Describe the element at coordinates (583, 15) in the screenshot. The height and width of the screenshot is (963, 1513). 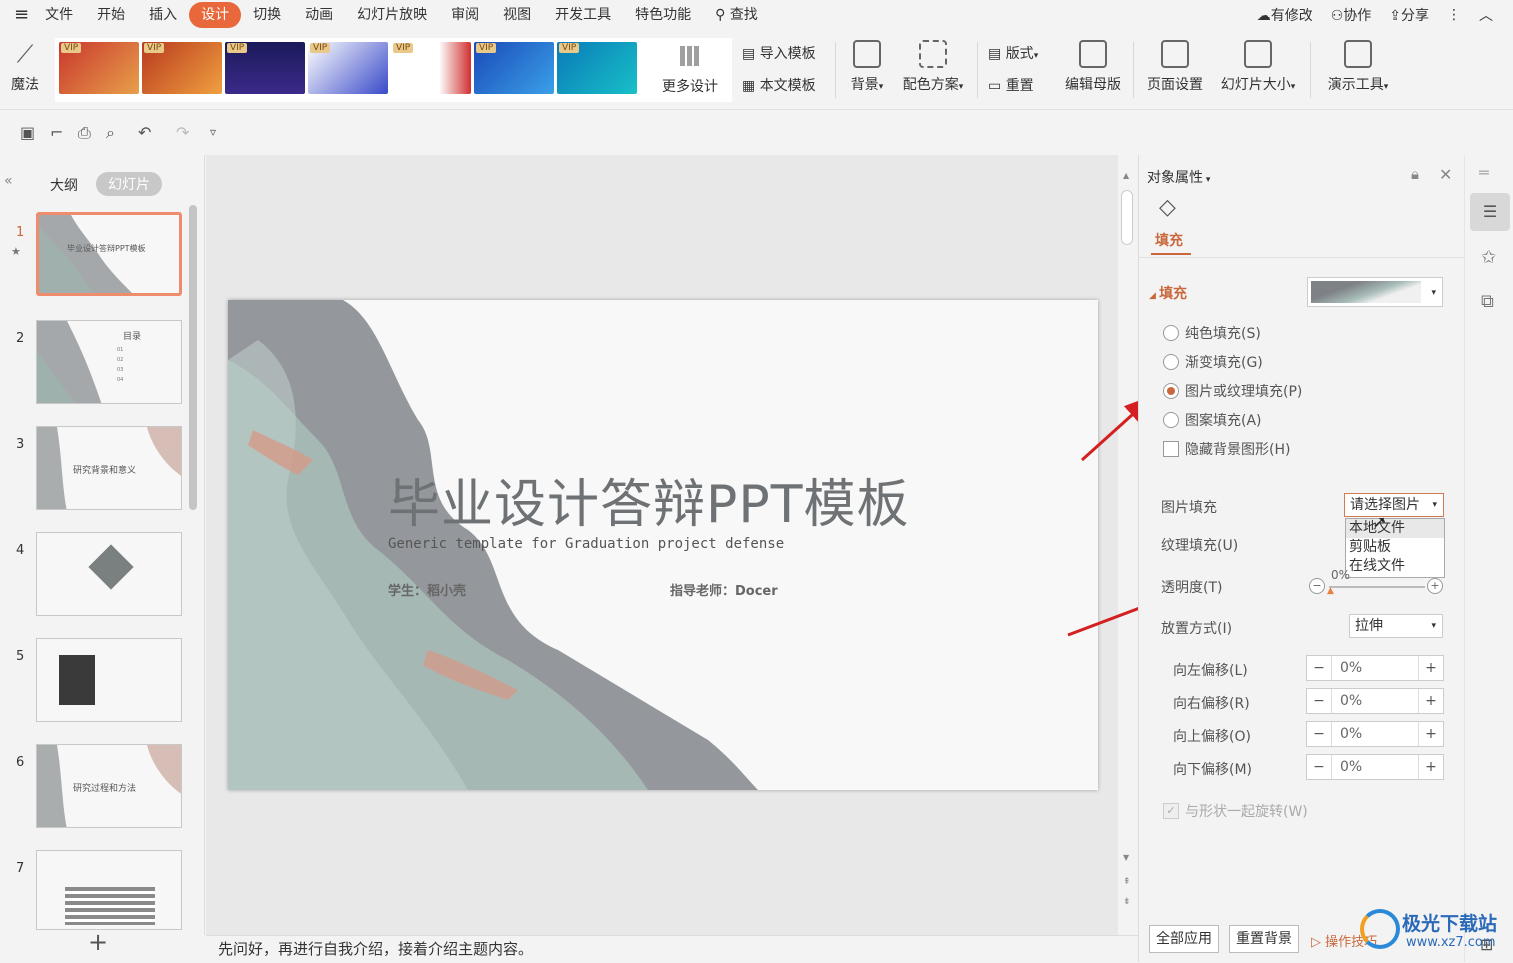
I see `menu-developer: 开发工具` at that location.